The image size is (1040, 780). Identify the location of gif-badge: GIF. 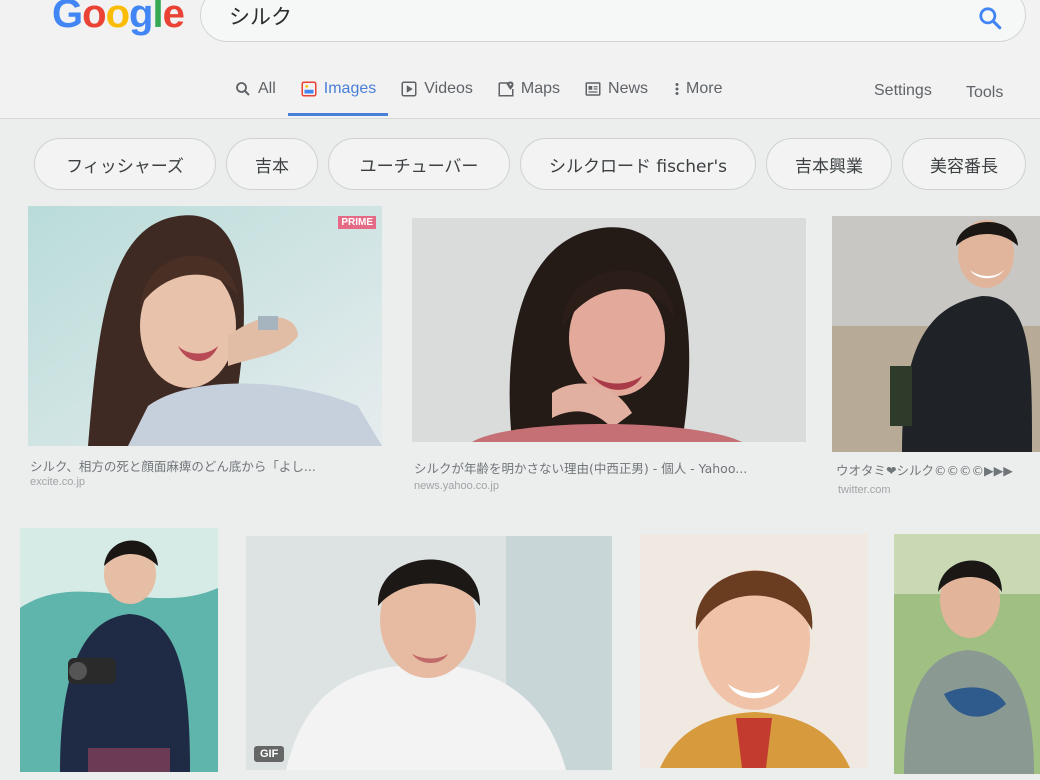
(269, 754).